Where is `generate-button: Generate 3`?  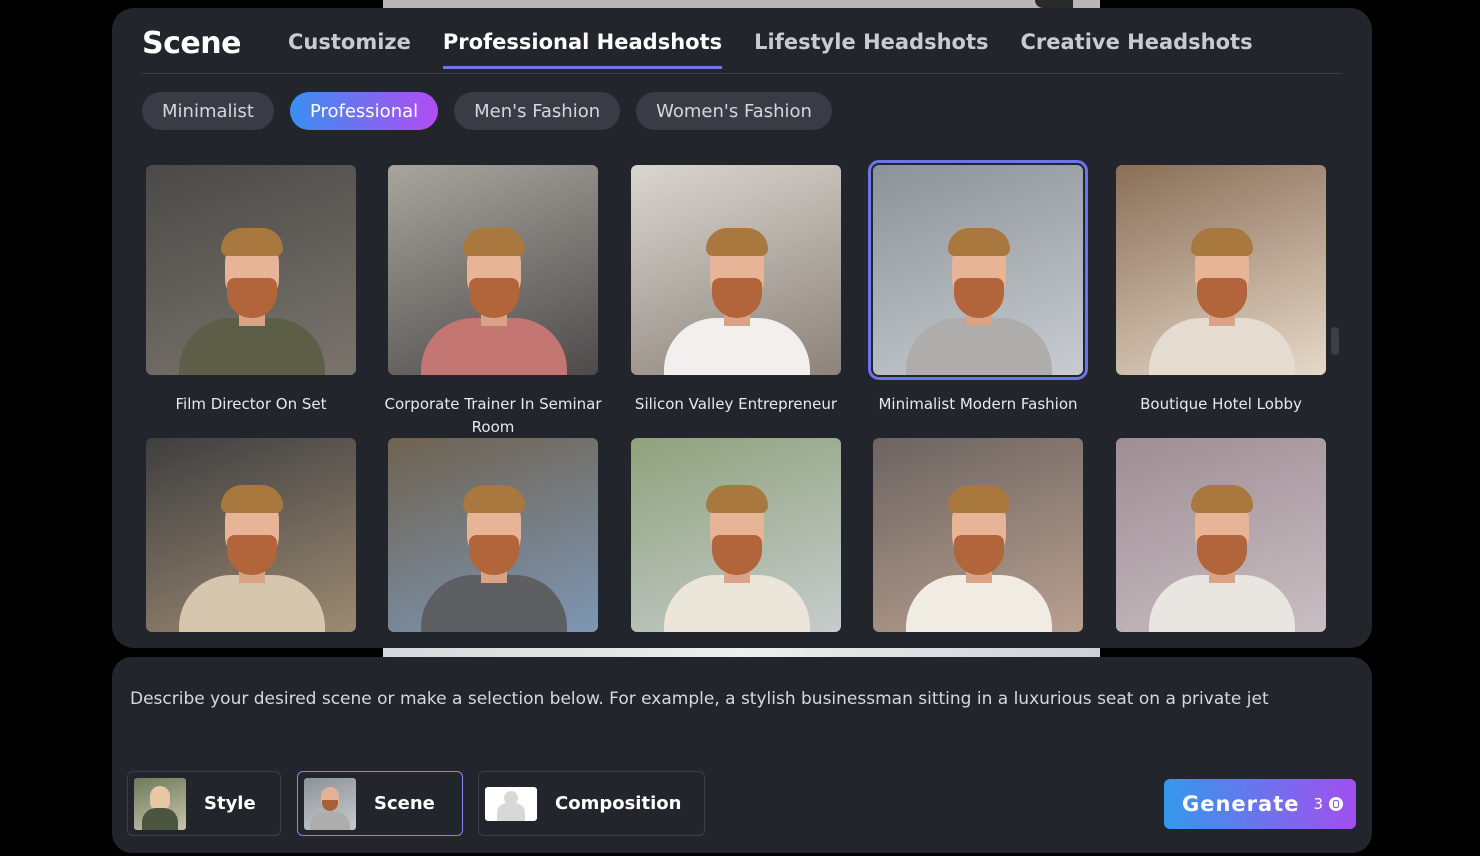
generate-button: Generate 3 is located at coordinates (1260, 804).